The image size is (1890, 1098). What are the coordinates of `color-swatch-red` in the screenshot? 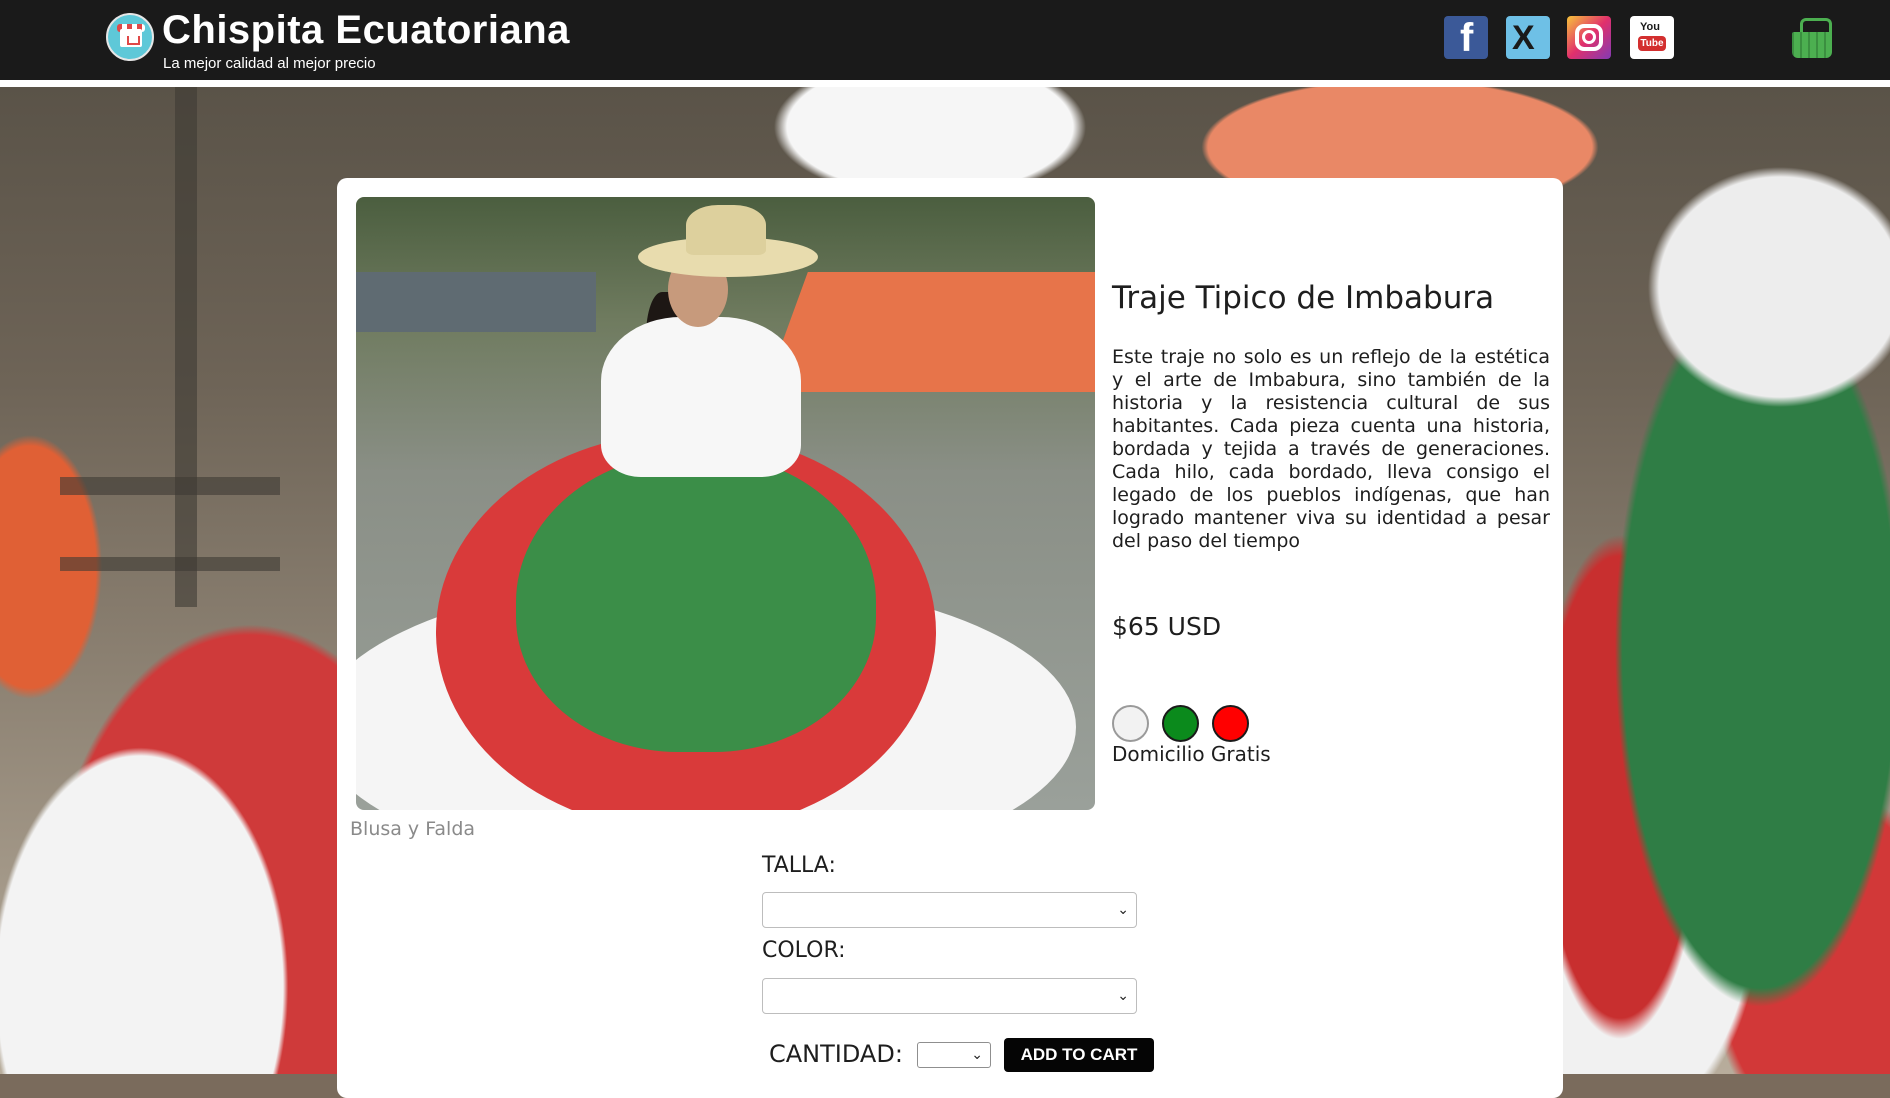 It's located at (1230, 723).